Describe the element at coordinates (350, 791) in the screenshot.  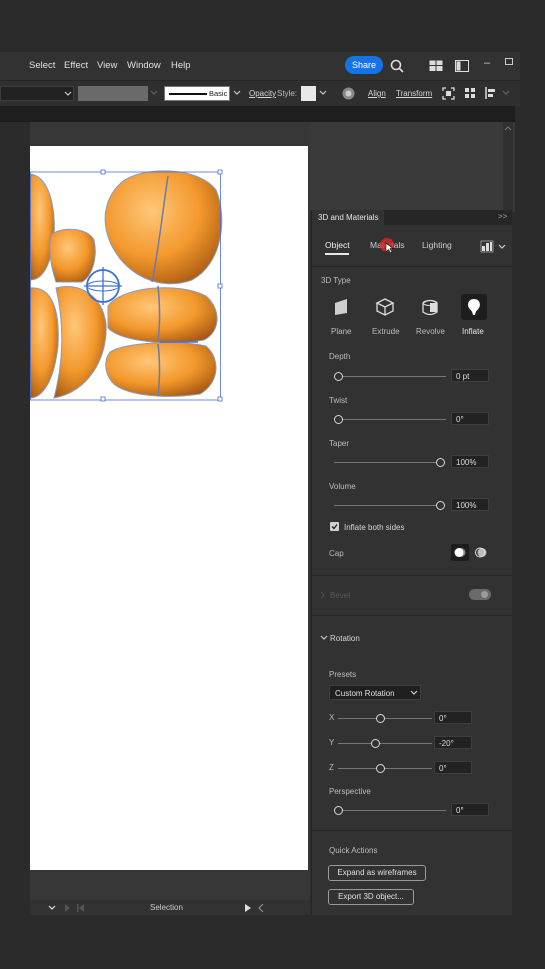
I see `perspective-label: Perspective` at that location.